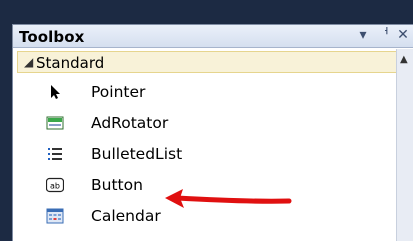 The image size is (413, 241). I want to click on button-icon: ab, so click(55, 185).